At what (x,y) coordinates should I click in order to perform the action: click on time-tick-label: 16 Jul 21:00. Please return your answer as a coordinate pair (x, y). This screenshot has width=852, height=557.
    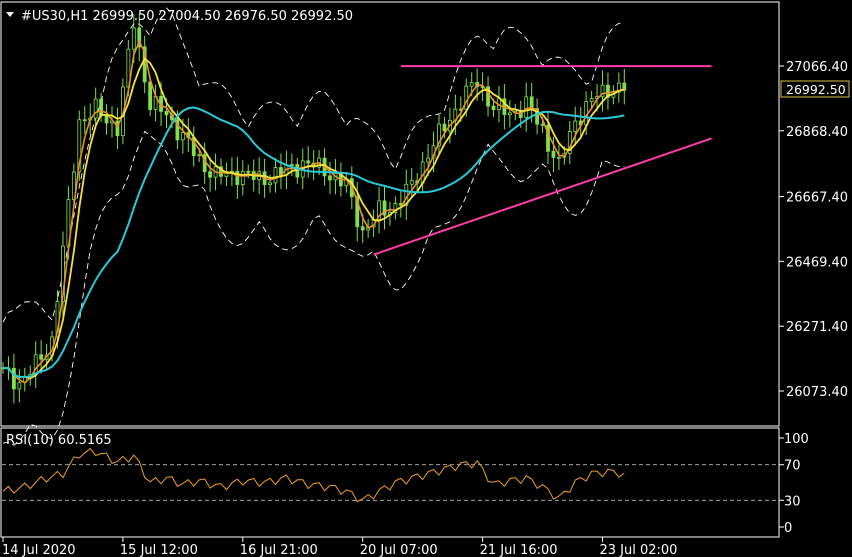
    Looking at the image, I should click on (279, 550).